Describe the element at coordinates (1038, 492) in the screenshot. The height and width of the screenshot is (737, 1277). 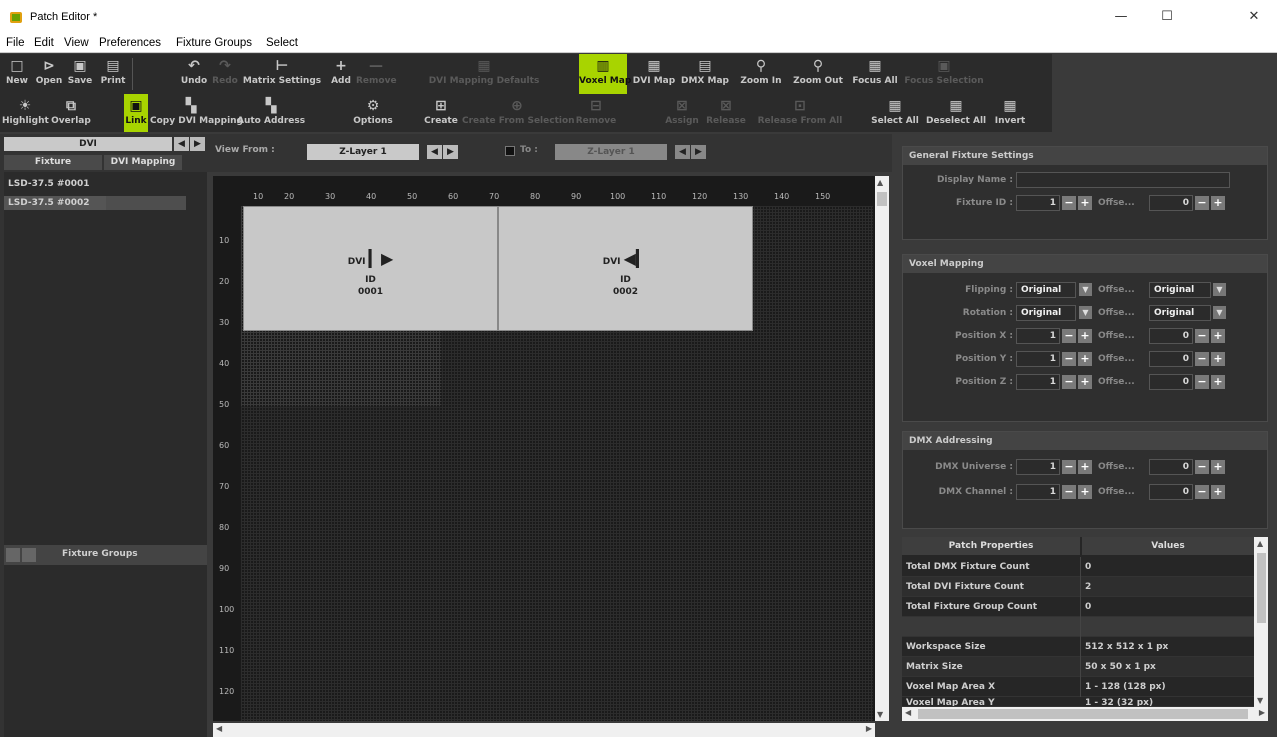
I see `dmx-channel-input: 1` at that location.